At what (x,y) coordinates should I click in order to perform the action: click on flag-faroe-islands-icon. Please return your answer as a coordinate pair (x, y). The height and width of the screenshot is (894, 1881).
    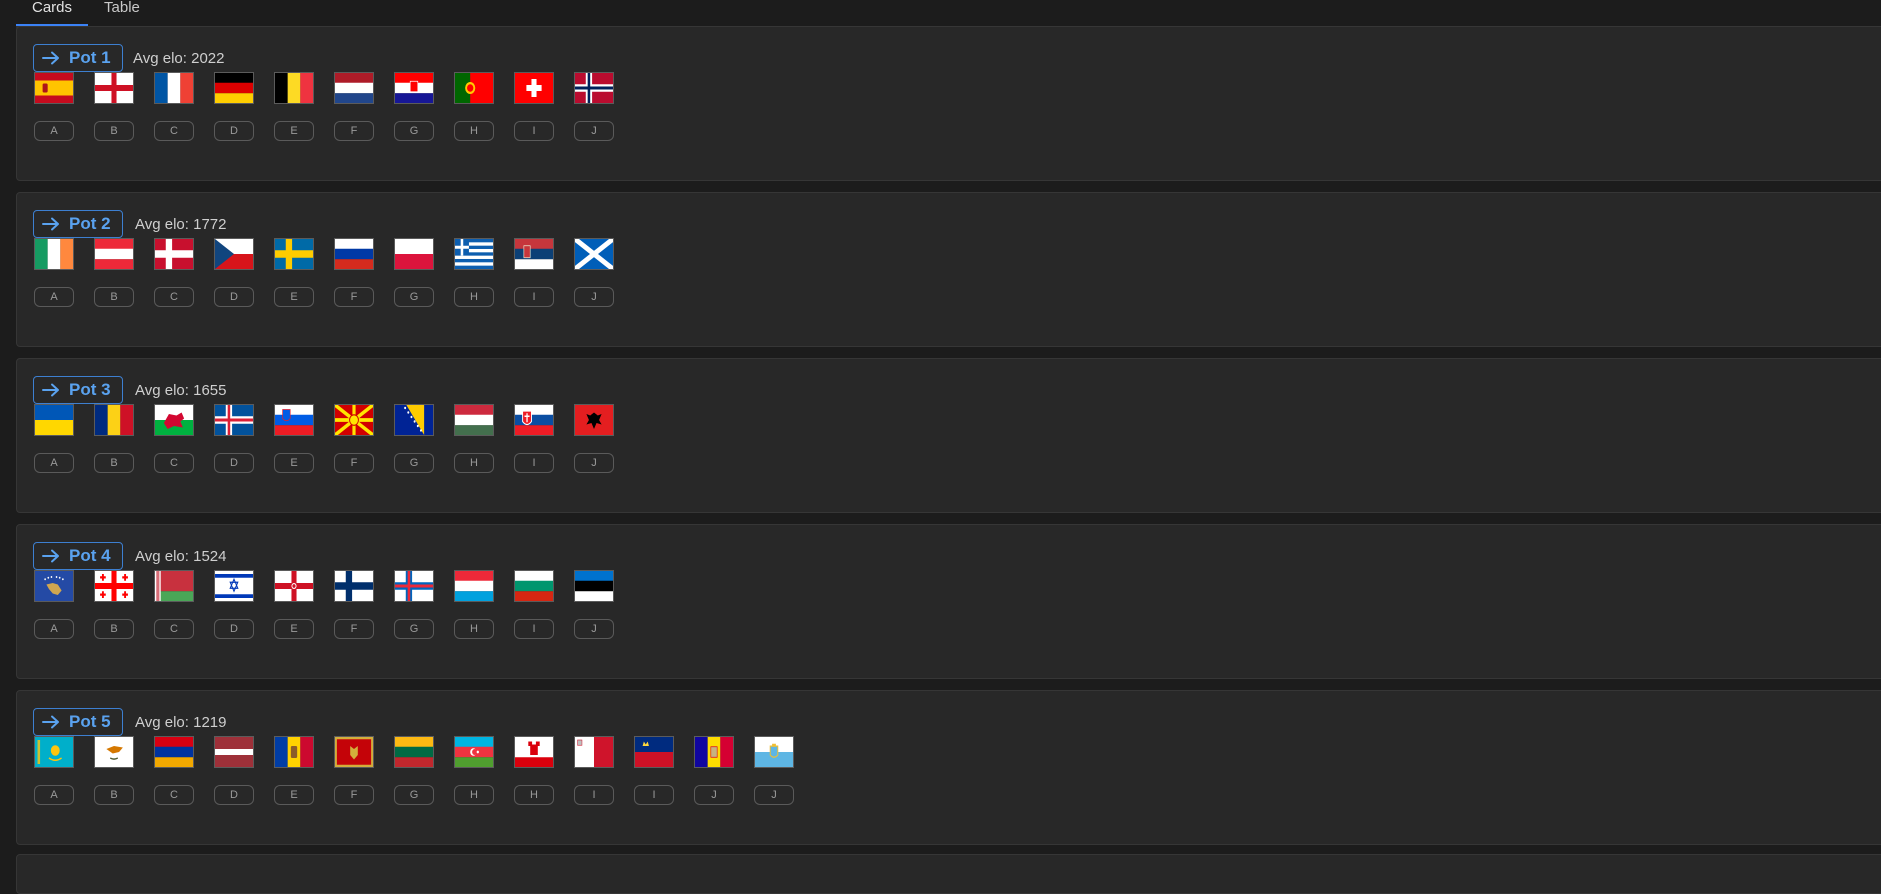
    Looking at the image, I should click on (414, 586).